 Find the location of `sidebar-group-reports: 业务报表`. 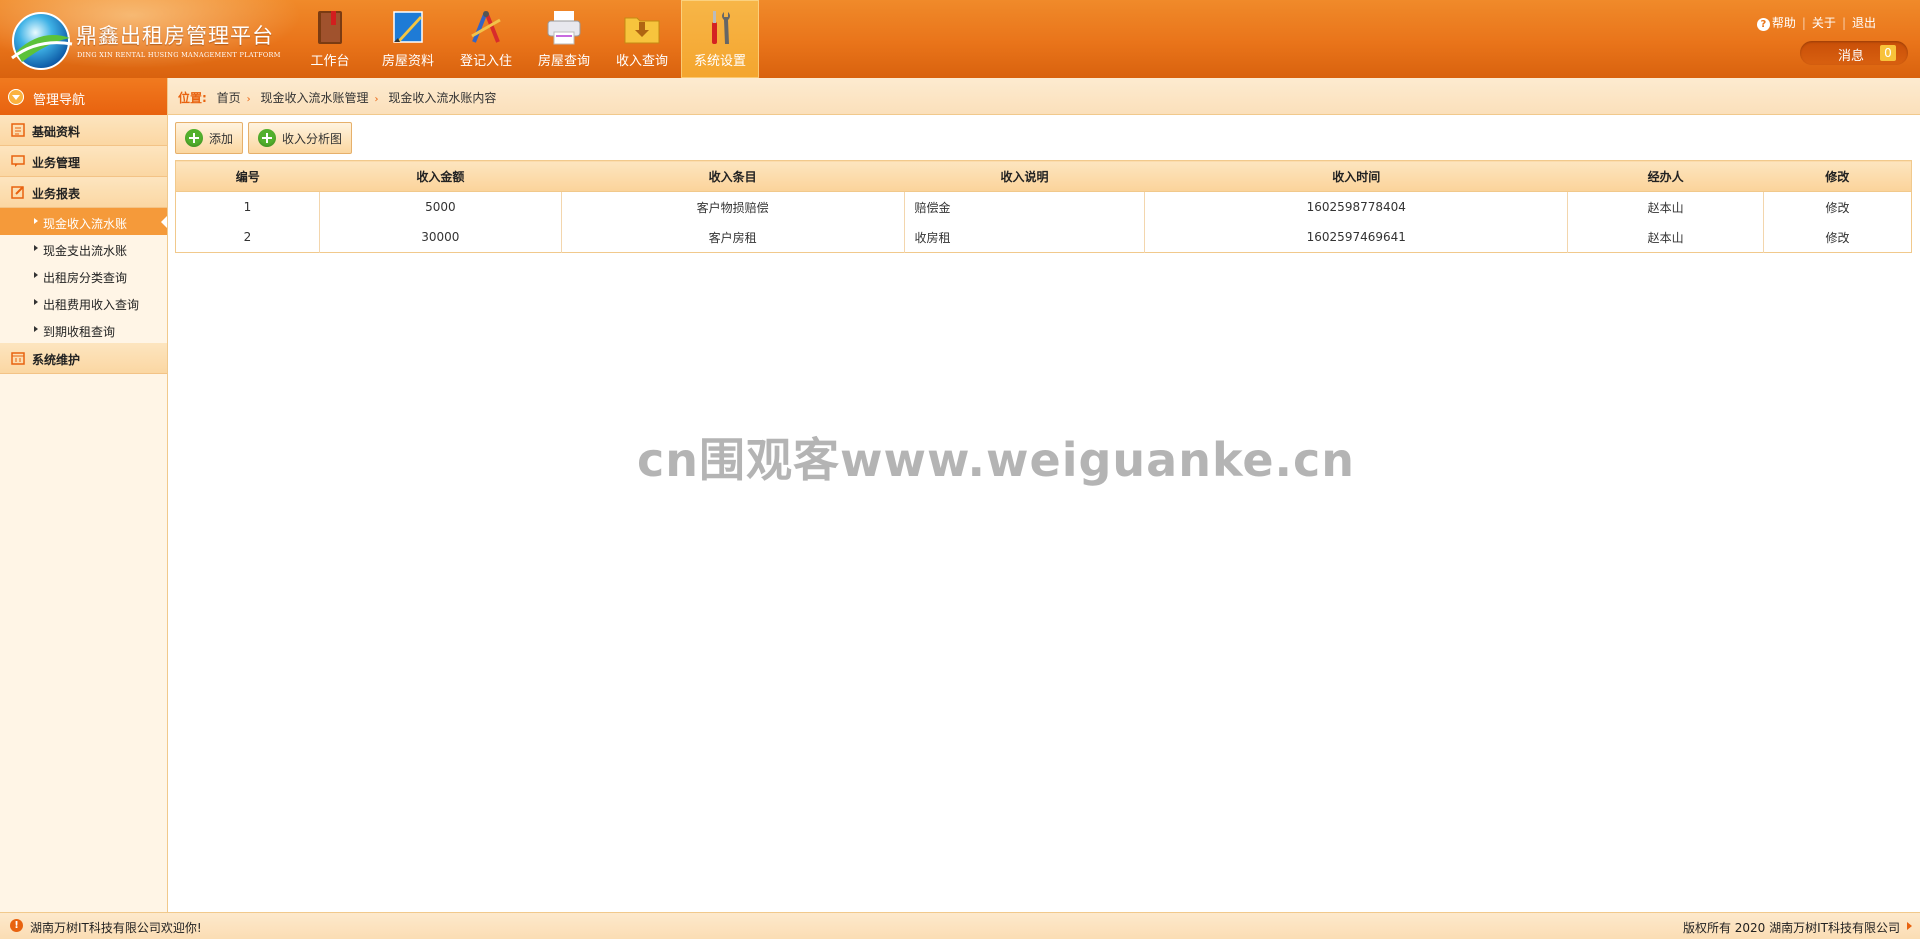

sidebar-group-reports: 业务报表 is located at coordinates (83, 192).